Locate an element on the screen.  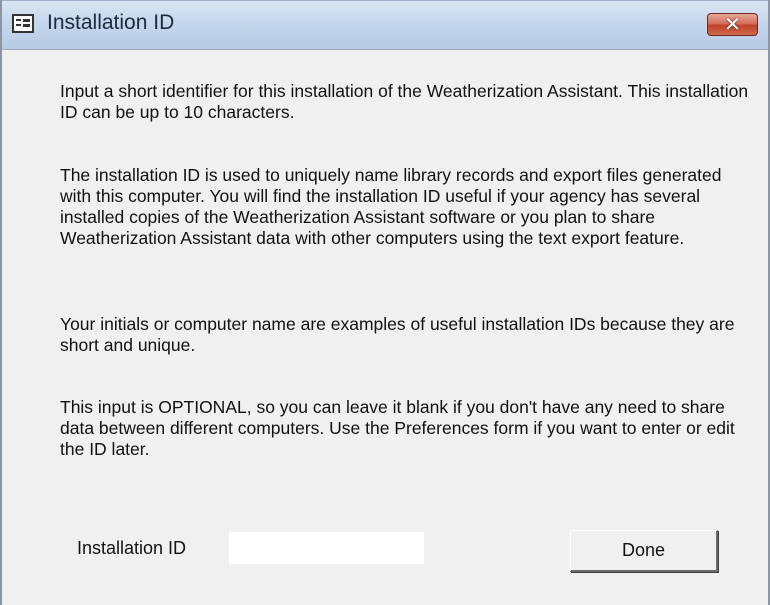
close-button: ✕ is located at coordinates (732, 24).